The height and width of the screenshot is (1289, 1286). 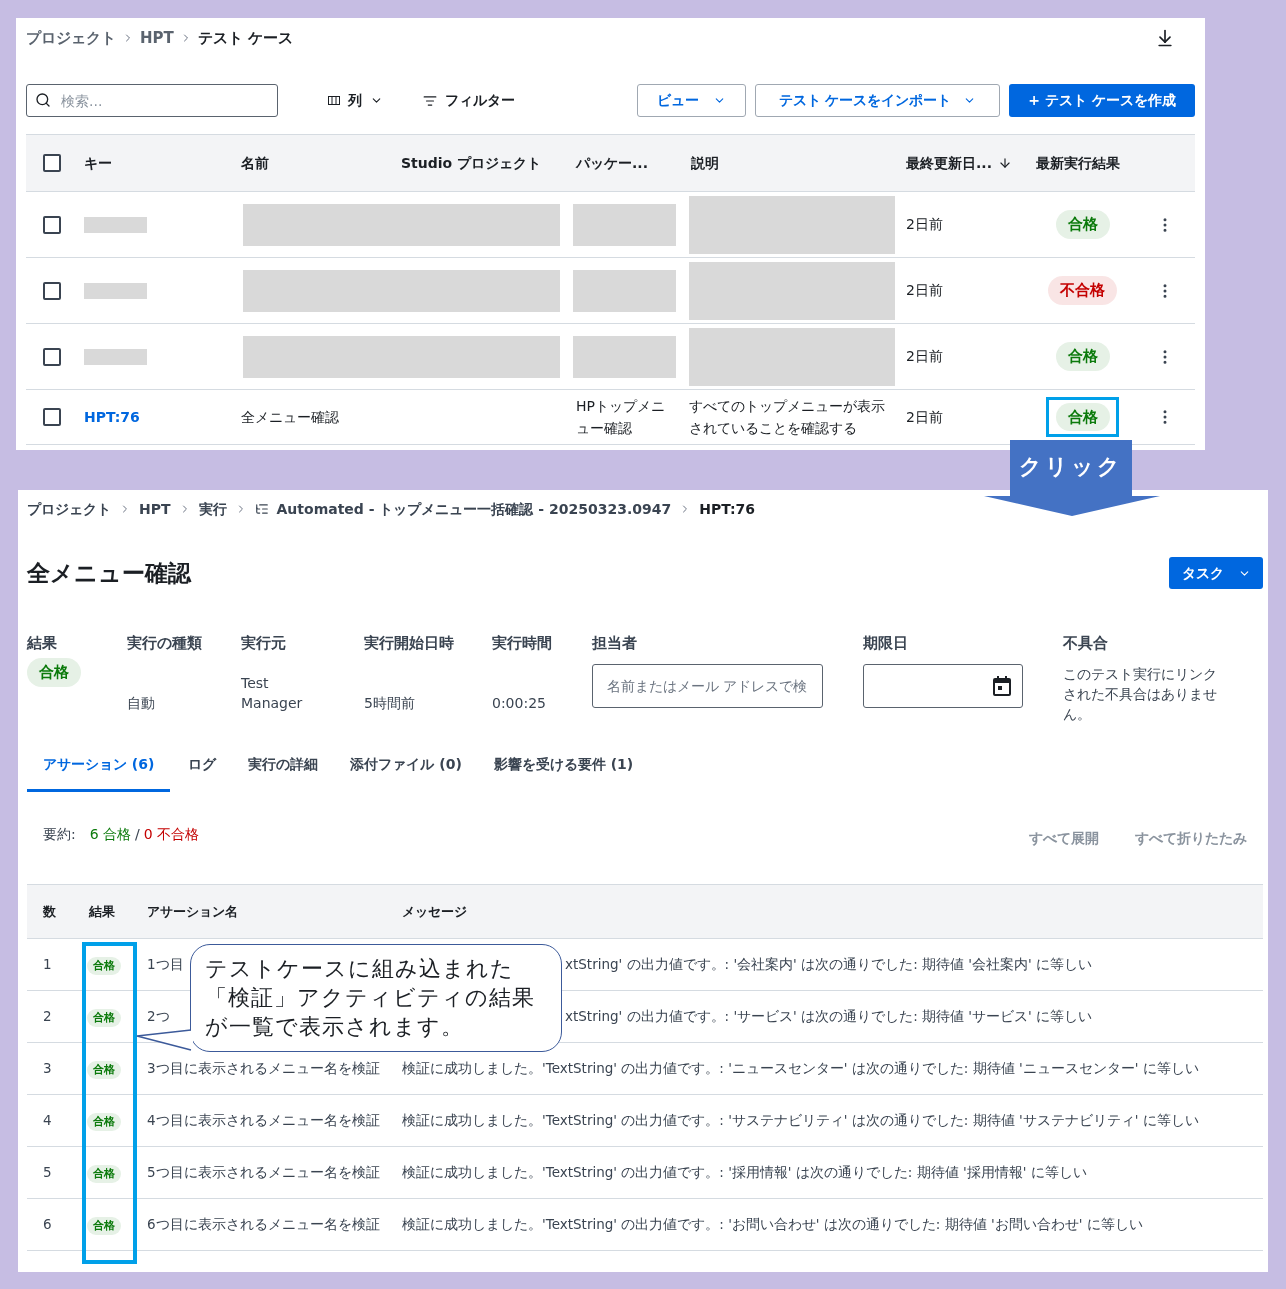 I want to click on failed-count: 0 不合格, so click(x=171, y=834).